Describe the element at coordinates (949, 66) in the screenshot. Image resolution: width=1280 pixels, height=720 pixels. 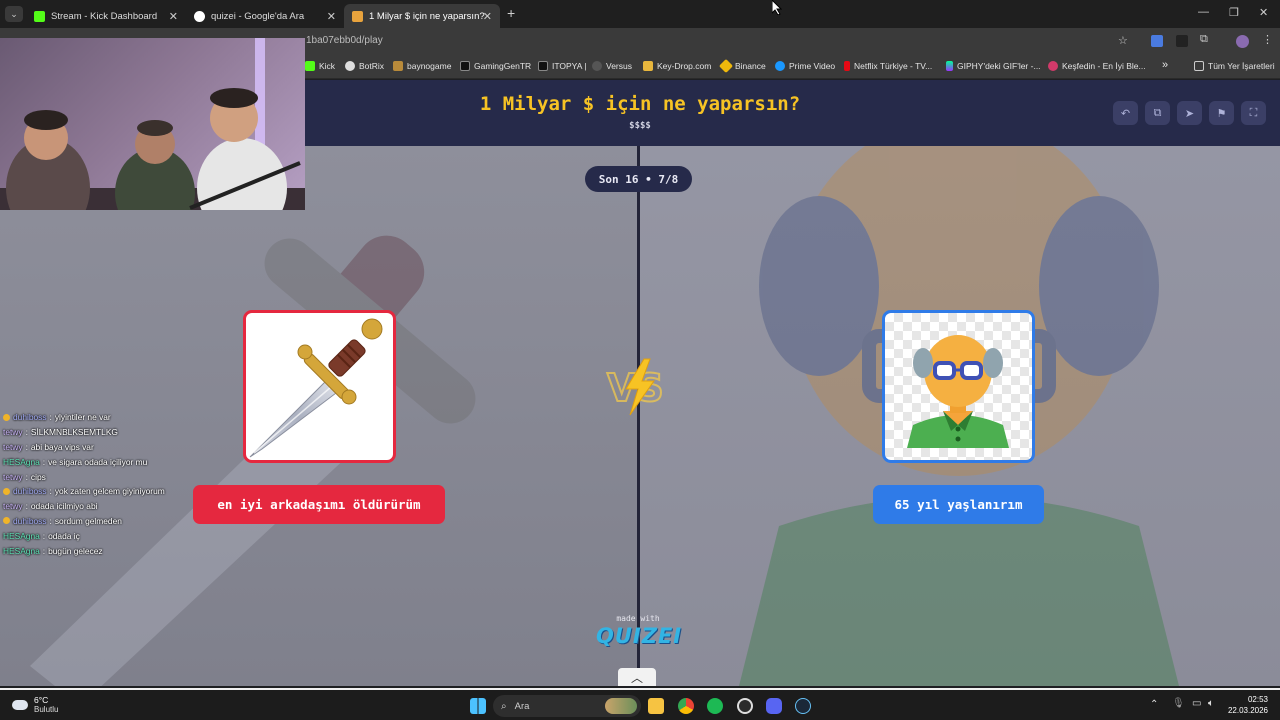
I see `giphy-icon` at that location.